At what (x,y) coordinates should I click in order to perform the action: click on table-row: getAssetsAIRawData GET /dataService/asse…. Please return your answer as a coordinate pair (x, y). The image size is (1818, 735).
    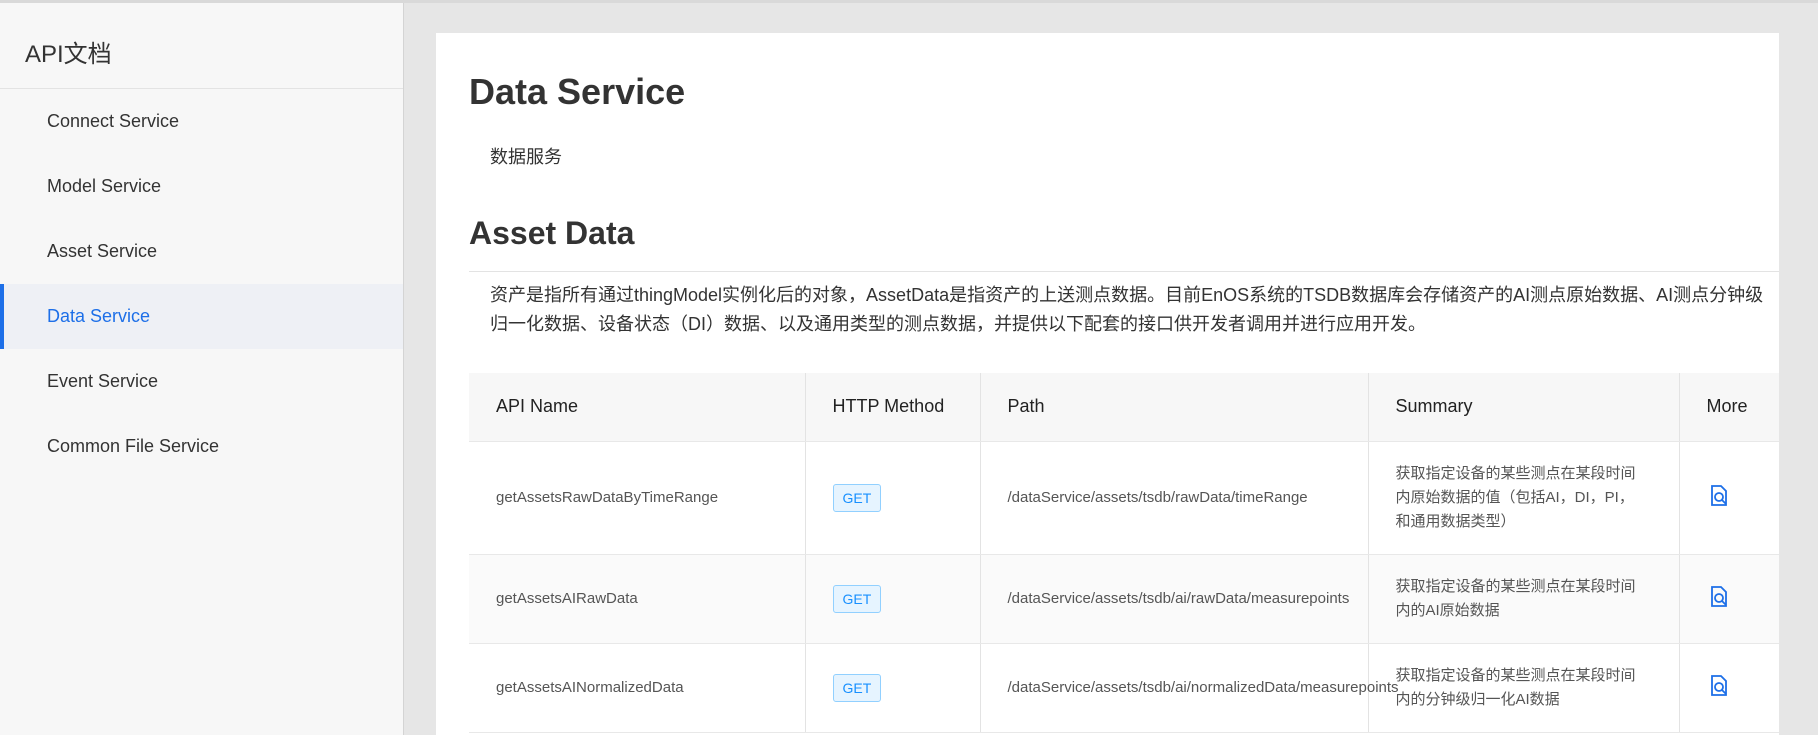
    Looking at the image, I should click on (1124, 599).